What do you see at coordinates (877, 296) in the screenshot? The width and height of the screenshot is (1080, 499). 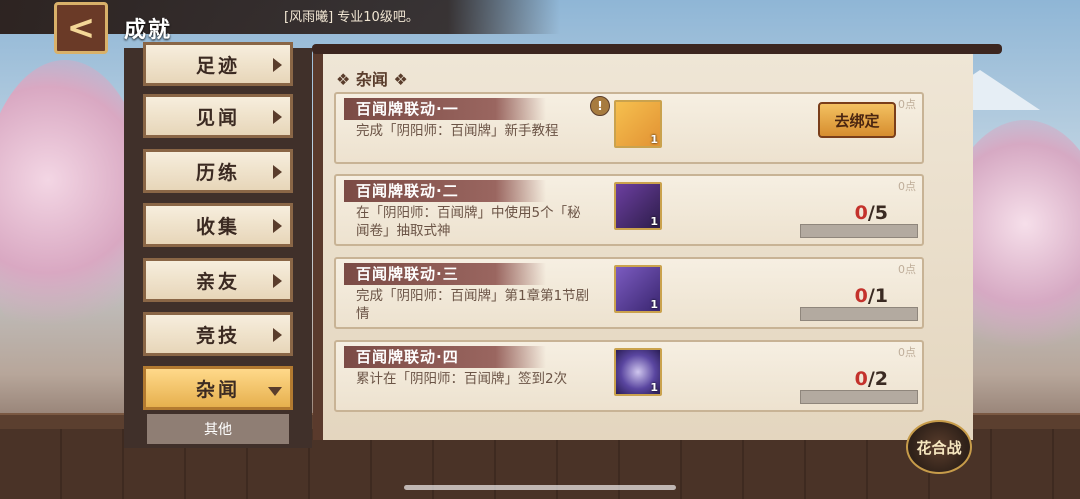 I see `progress-total: /1` at bounding box center [877, 296].